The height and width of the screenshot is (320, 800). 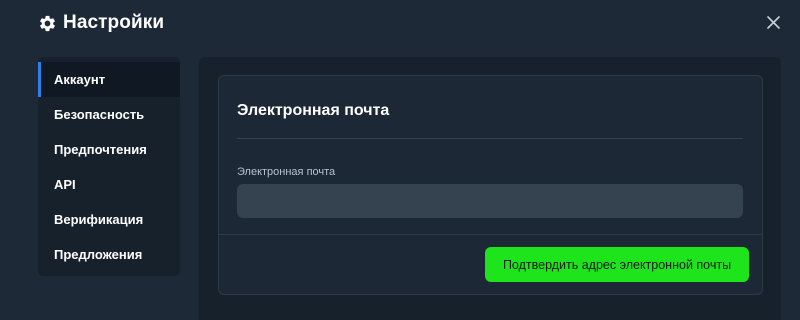 What do you see at coordinates (99, 219) in the screenshot?
I see `sidebar-item-label: Верификация` at bounding box center [99, 219].